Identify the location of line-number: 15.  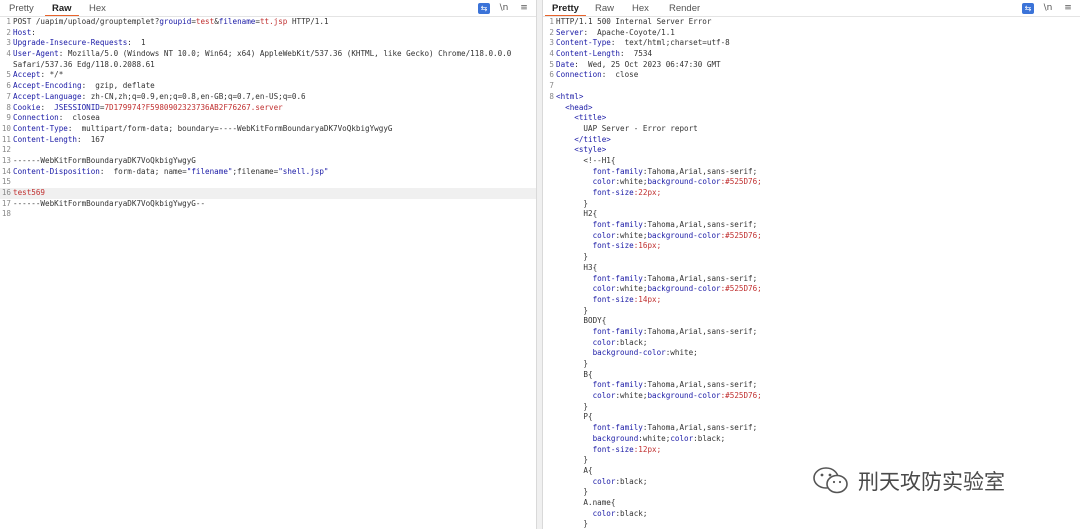
(6, 182).